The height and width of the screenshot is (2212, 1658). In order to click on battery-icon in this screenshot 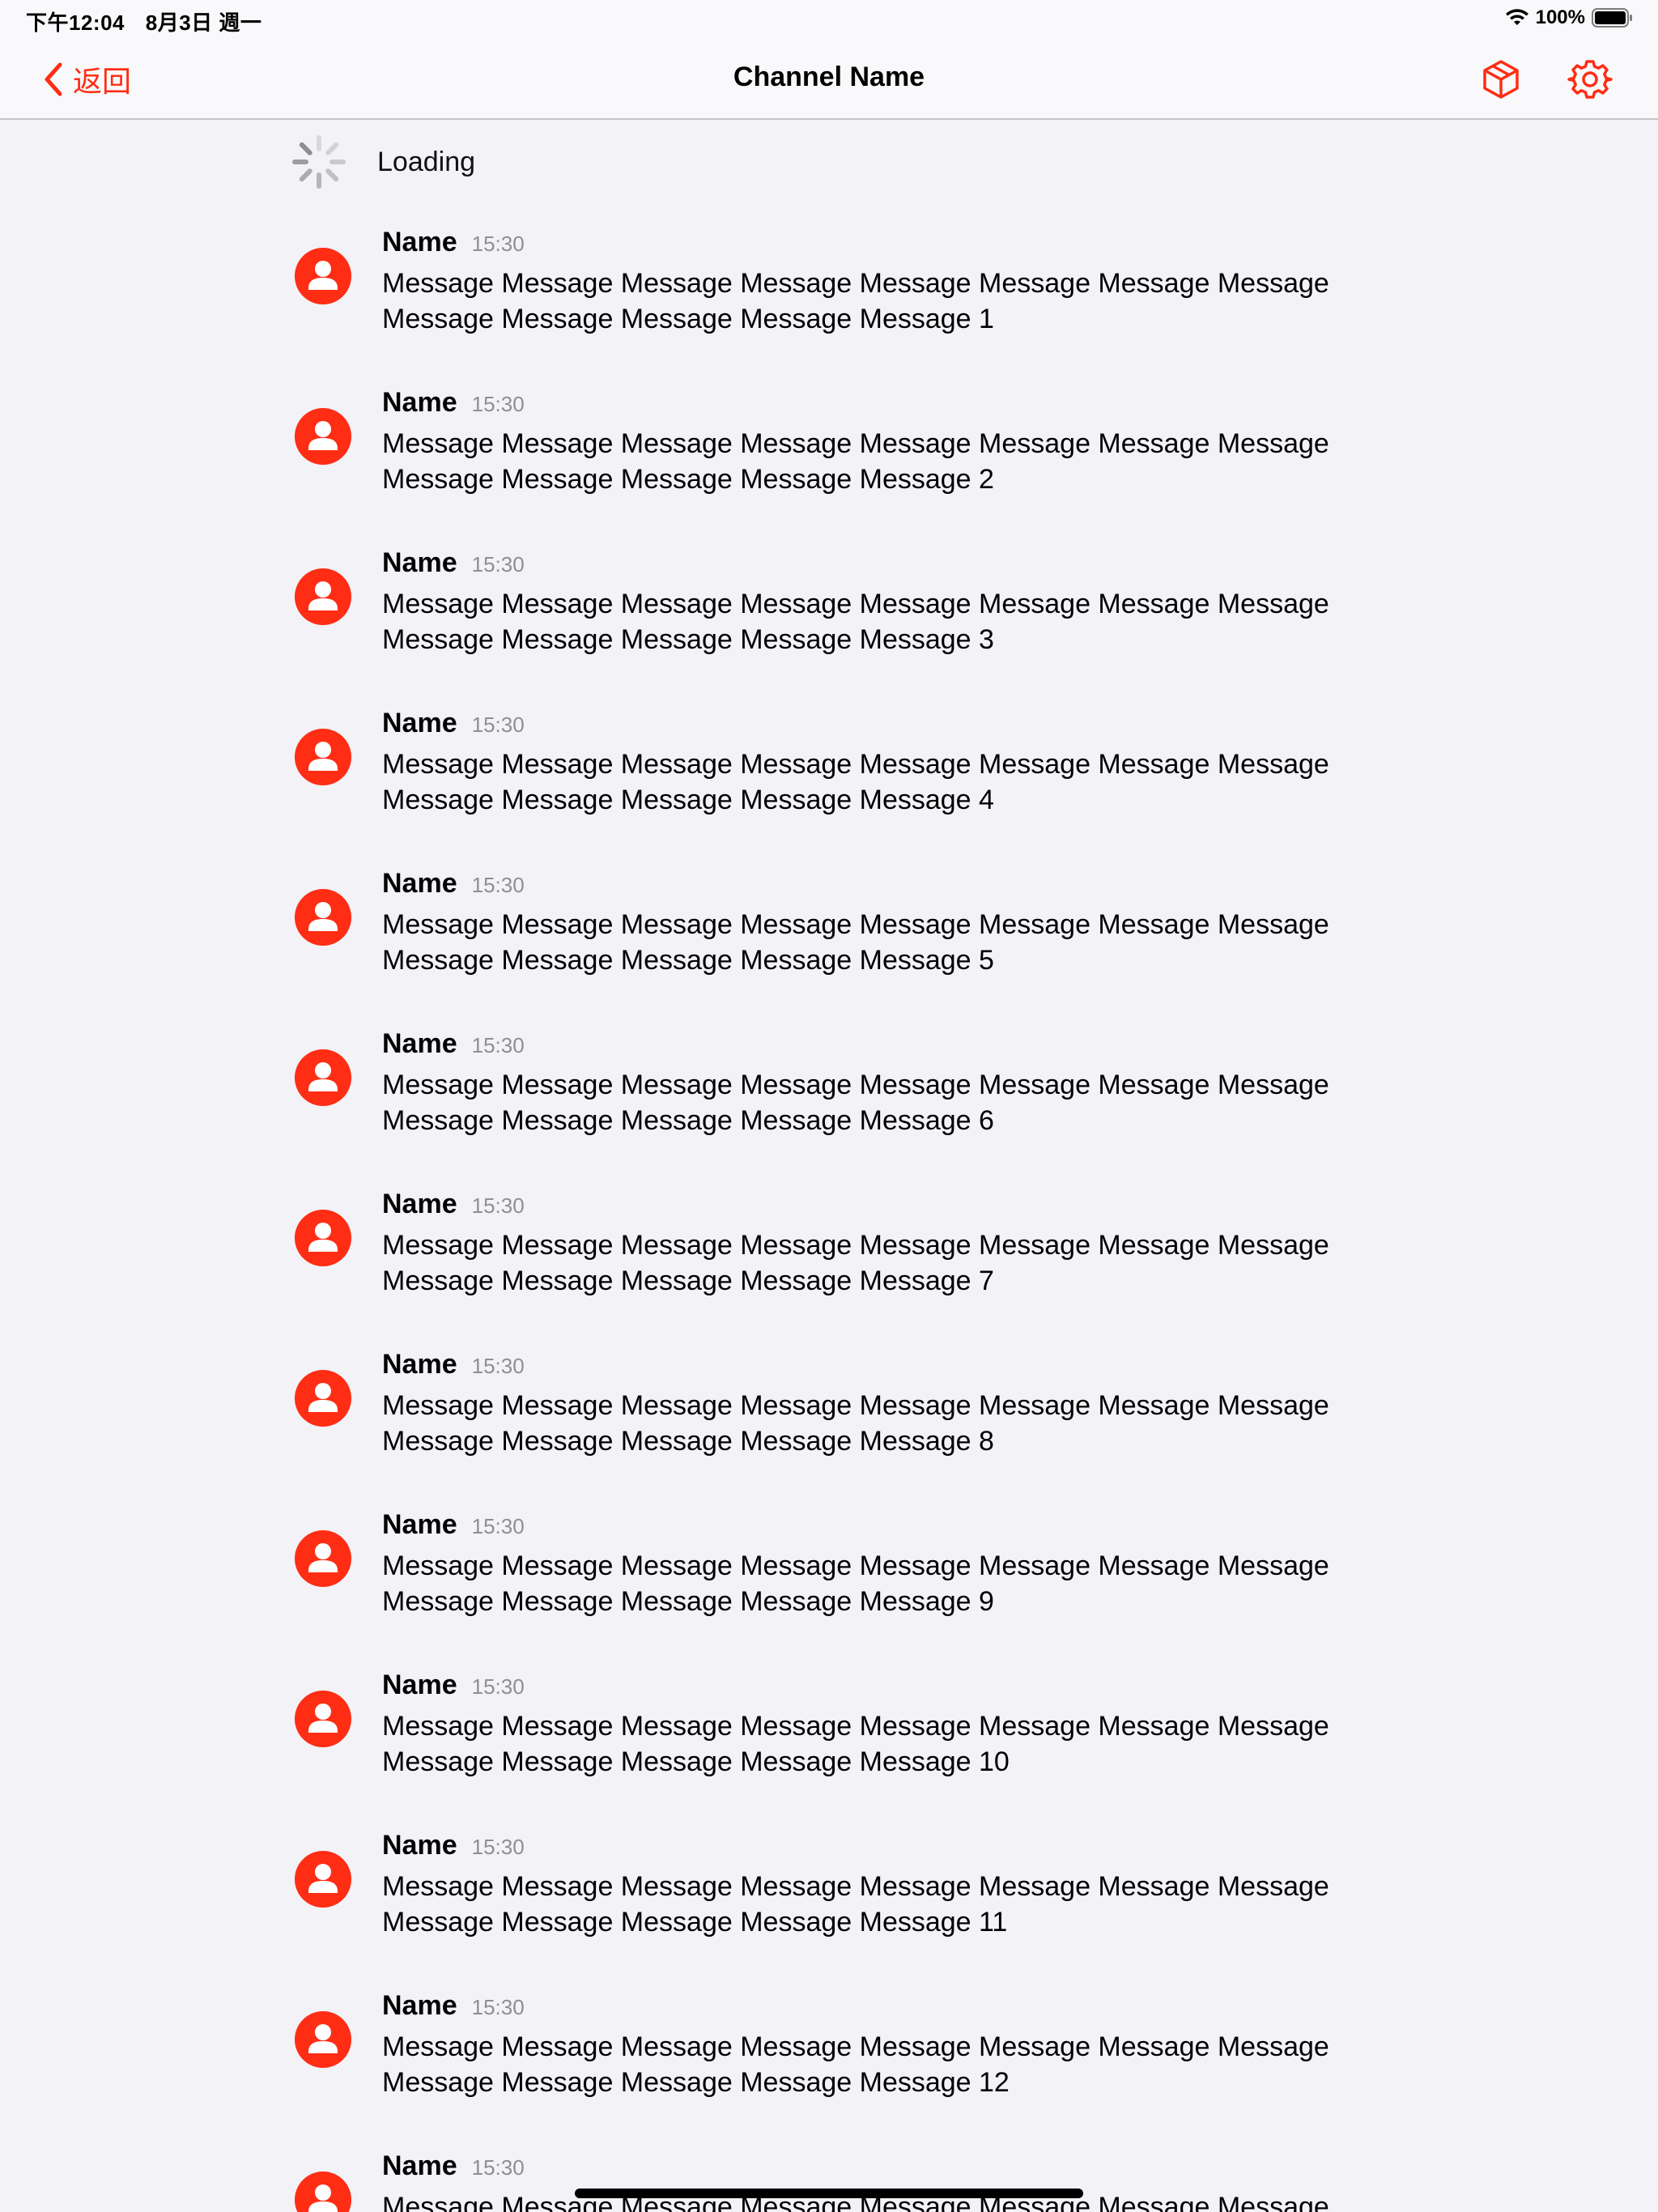, I will do `click(1612, 18)`.